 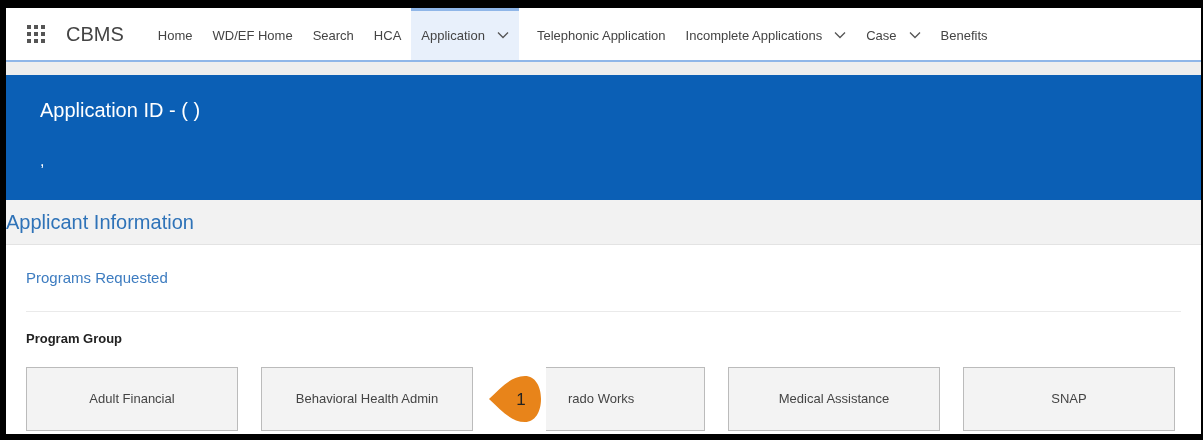 What do you see at coordinates (367, 399) in the screenshot?
I see `program-button: Behavioral Health Admin` at bounding box center [367, 399].